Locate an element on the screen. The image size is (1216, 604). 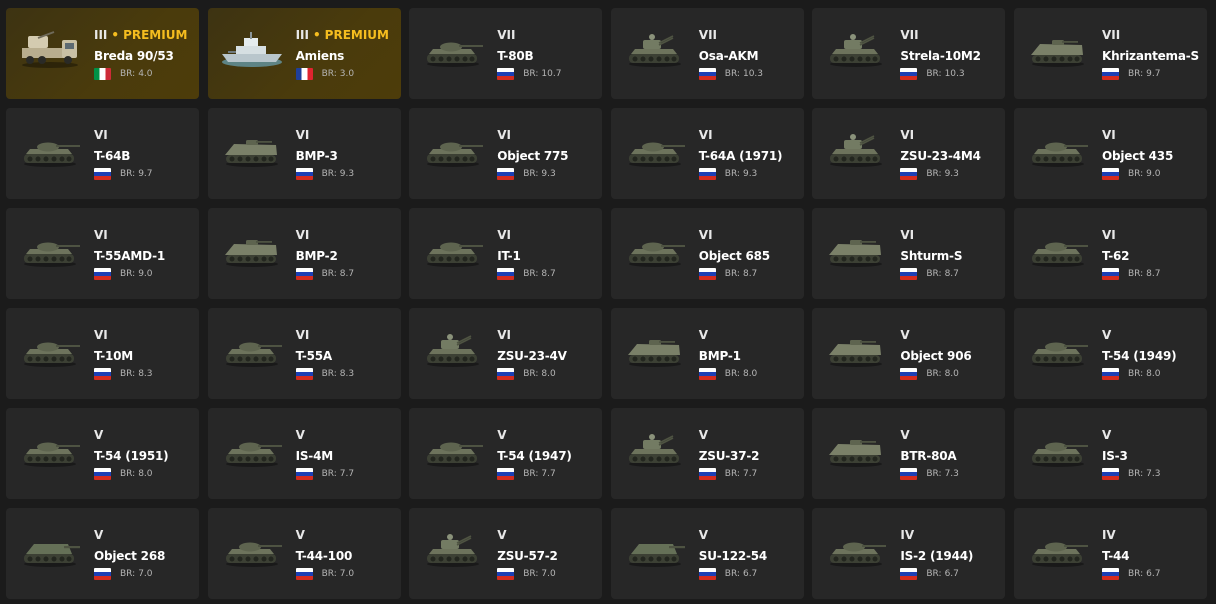
vehicle-card: VI Shturm-S BR: 8.7 is located at coordinates (909, 253).